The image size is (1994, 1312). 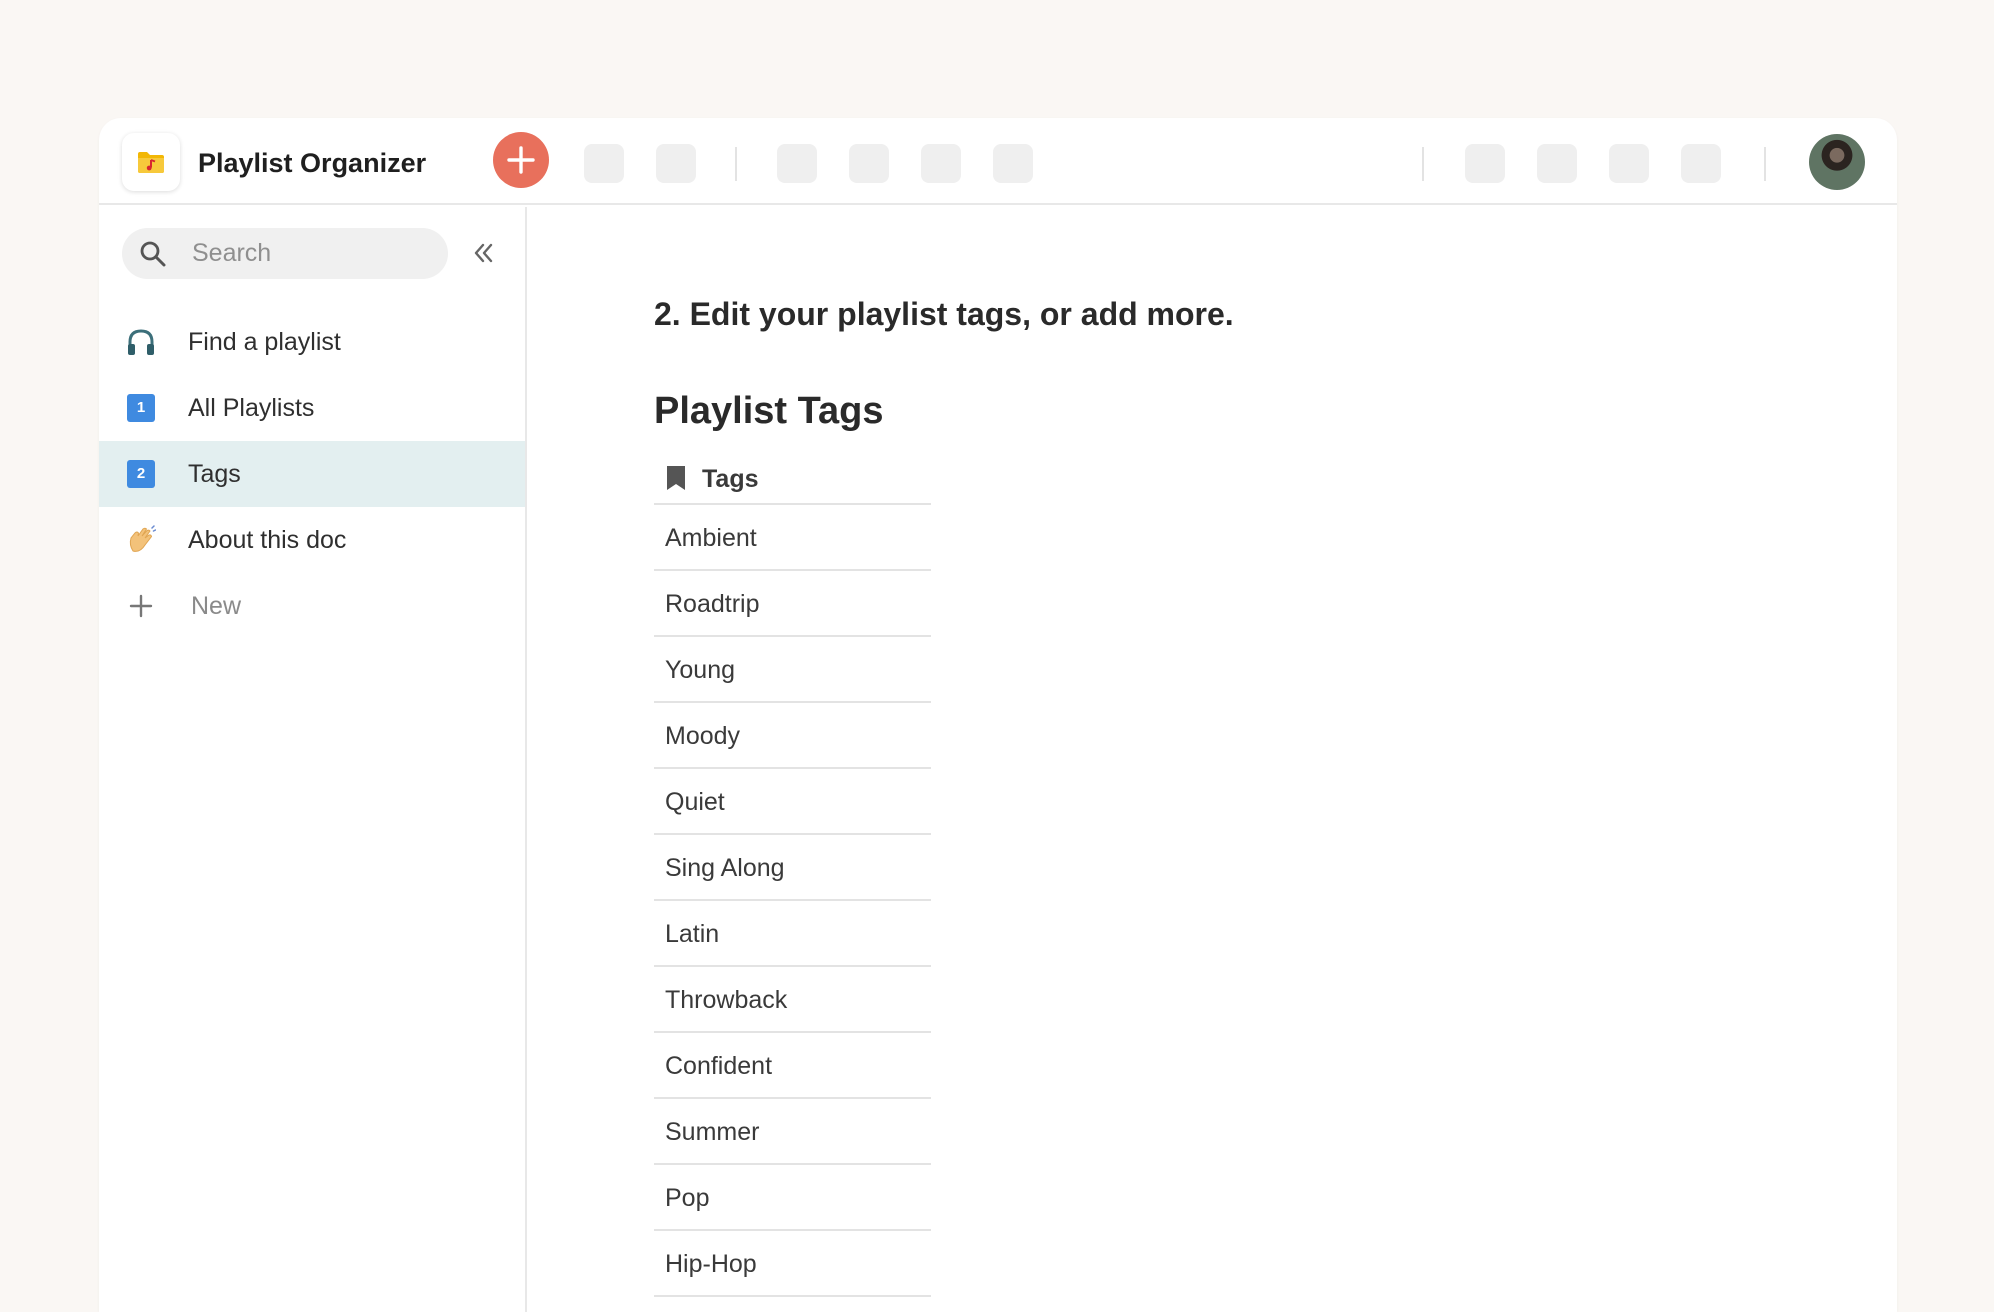 I want to click on column-header-tags: Tags, so click(x=730, y=479).